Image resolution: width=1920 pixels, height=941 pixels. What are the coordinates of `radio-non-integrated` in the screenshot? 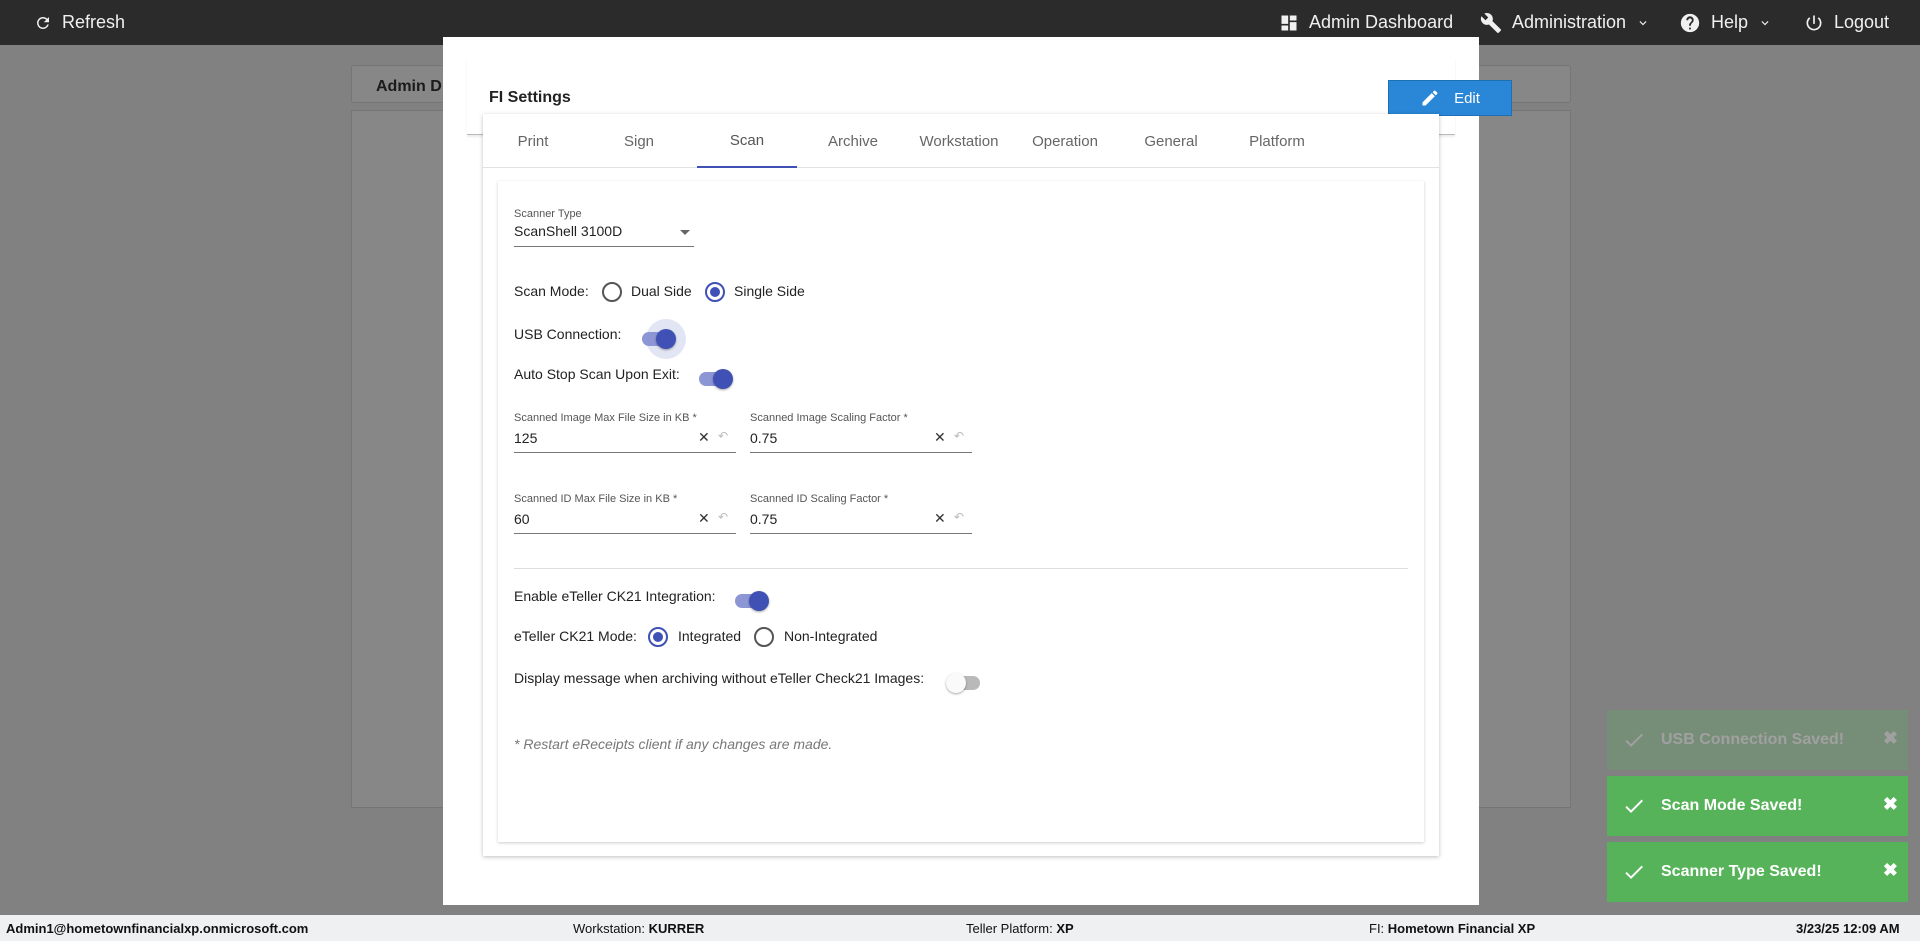 It's located at (764, 637).